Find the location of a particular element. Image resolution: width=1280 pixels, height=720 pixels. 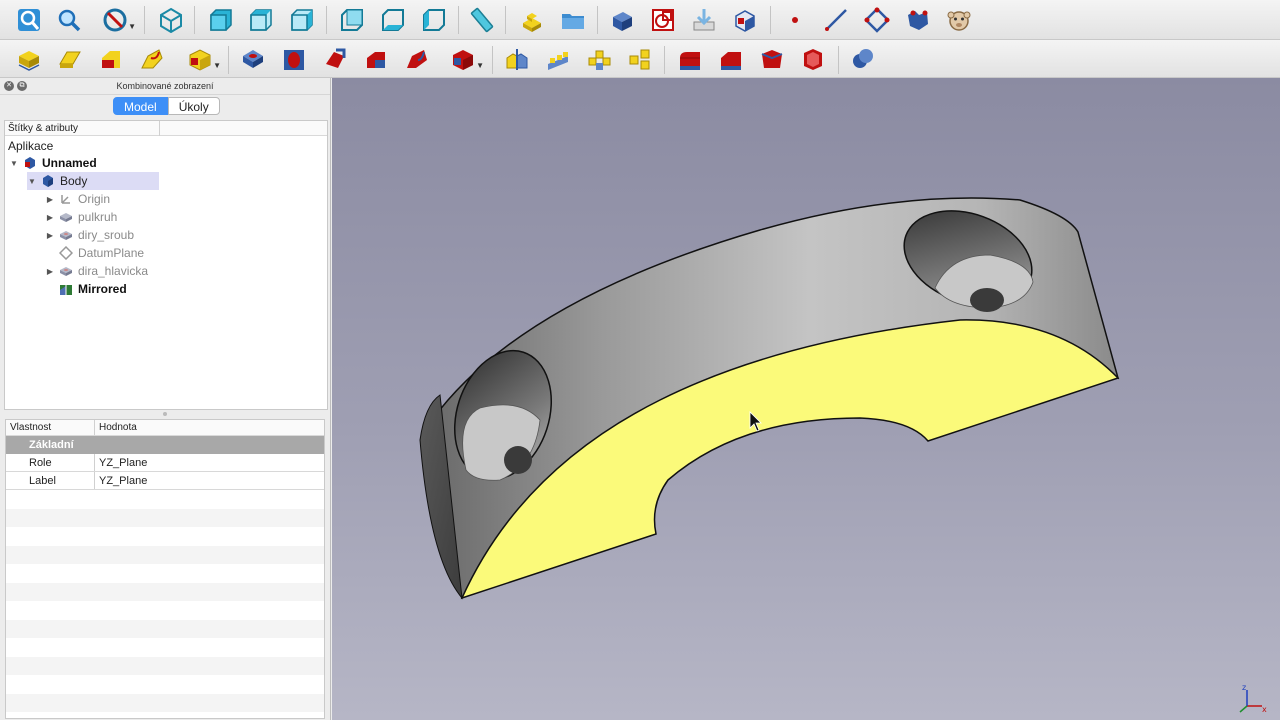

origin-icon is located at coordinates (66, 199).